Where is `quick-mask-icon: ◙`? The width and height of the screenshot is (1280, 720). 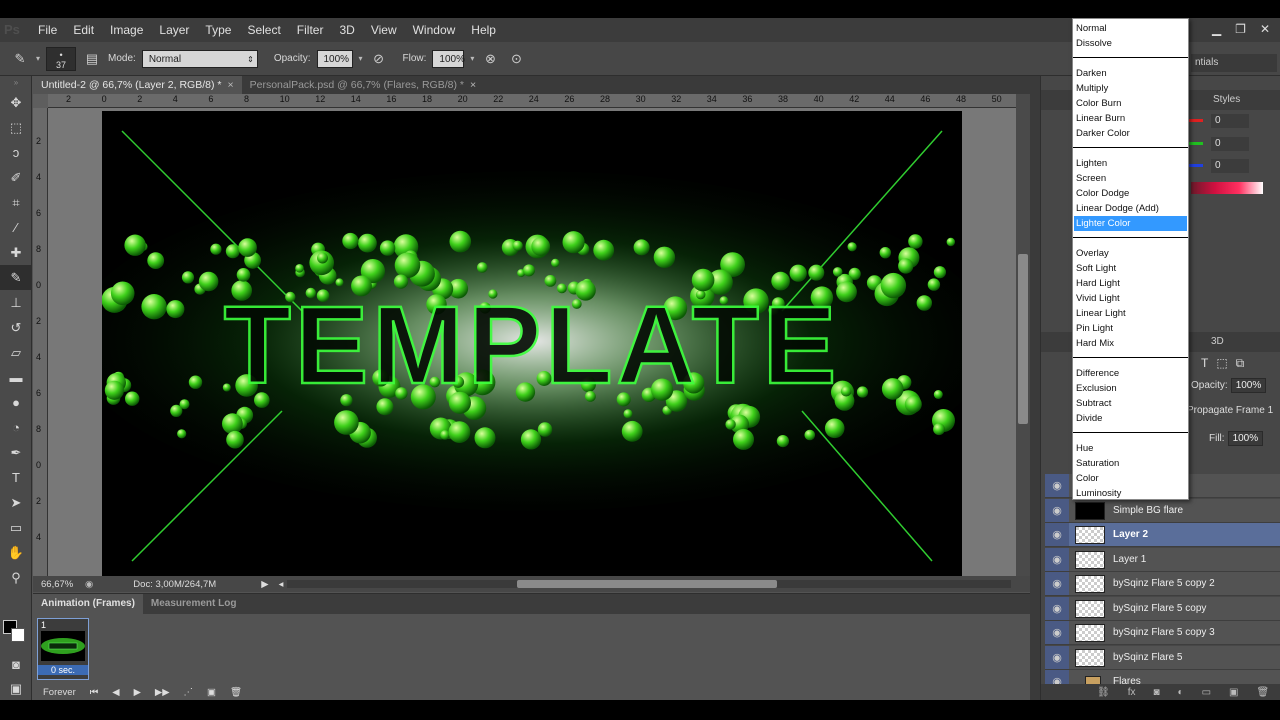
quick-mask-icon: ◙ is located at coordinates (16, 664).